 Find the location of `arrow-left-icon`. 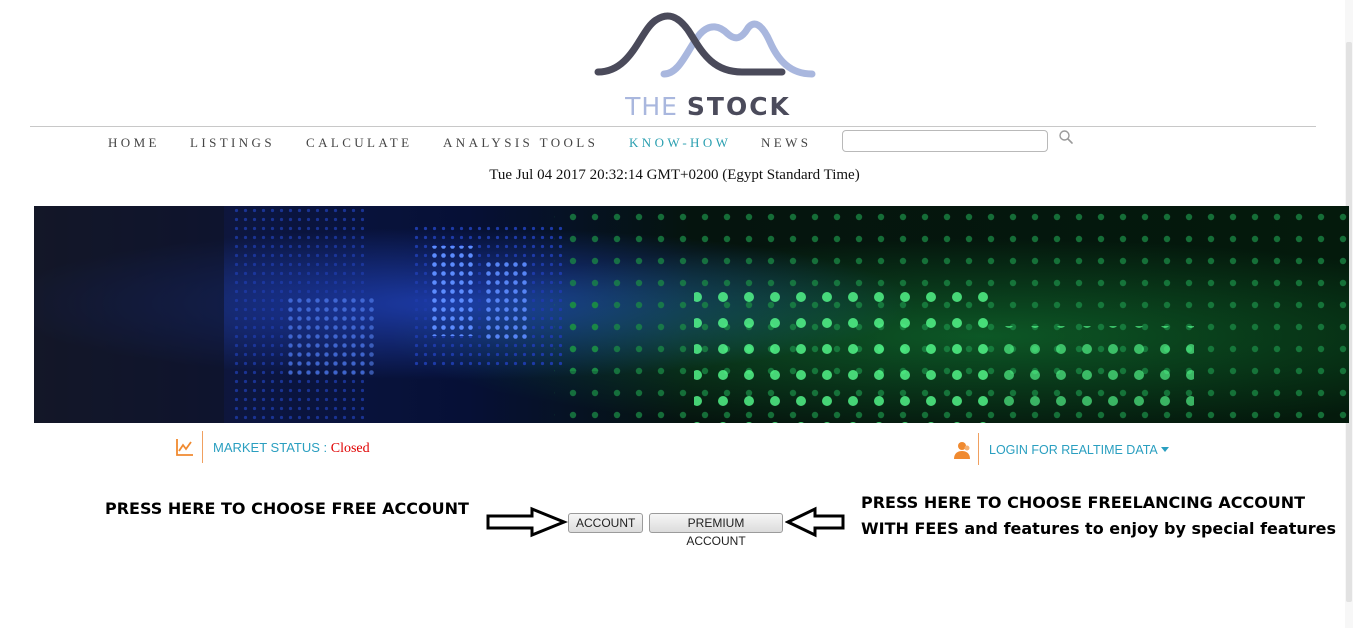

arrow-left-icon is located at coordinates (815, 522).